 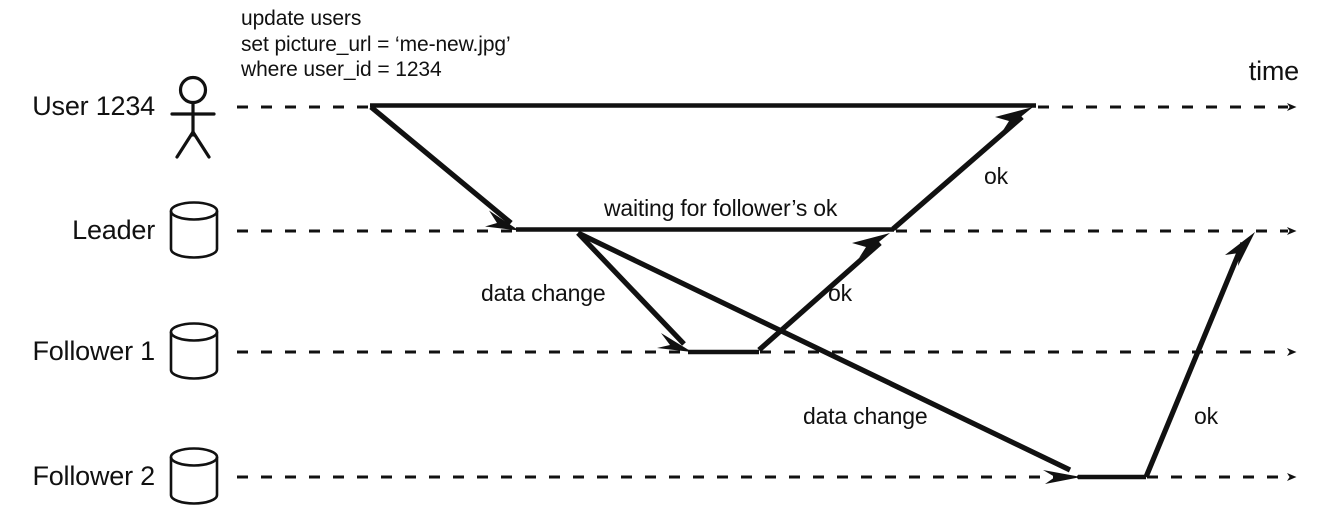 What do you see at coordinates (113, 230) in the screenshot?
I see `lane-label-leader: Leader` at bounding box center [113, 230].